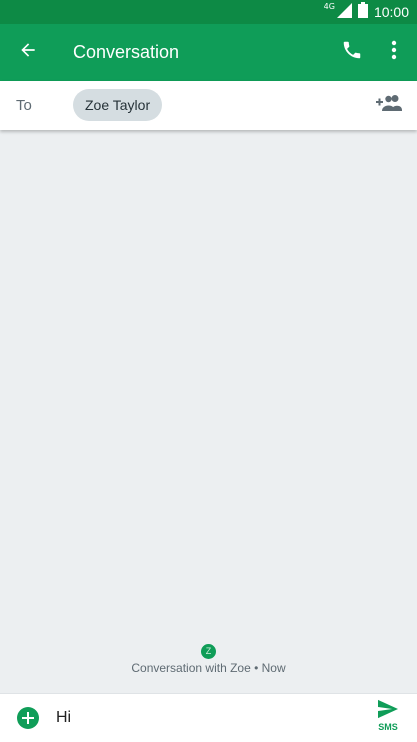 Image resolution: width=417 pixels, height=742 pixels. I want to click on recipient-chip: Zoe Taylor, so click(118, 105).